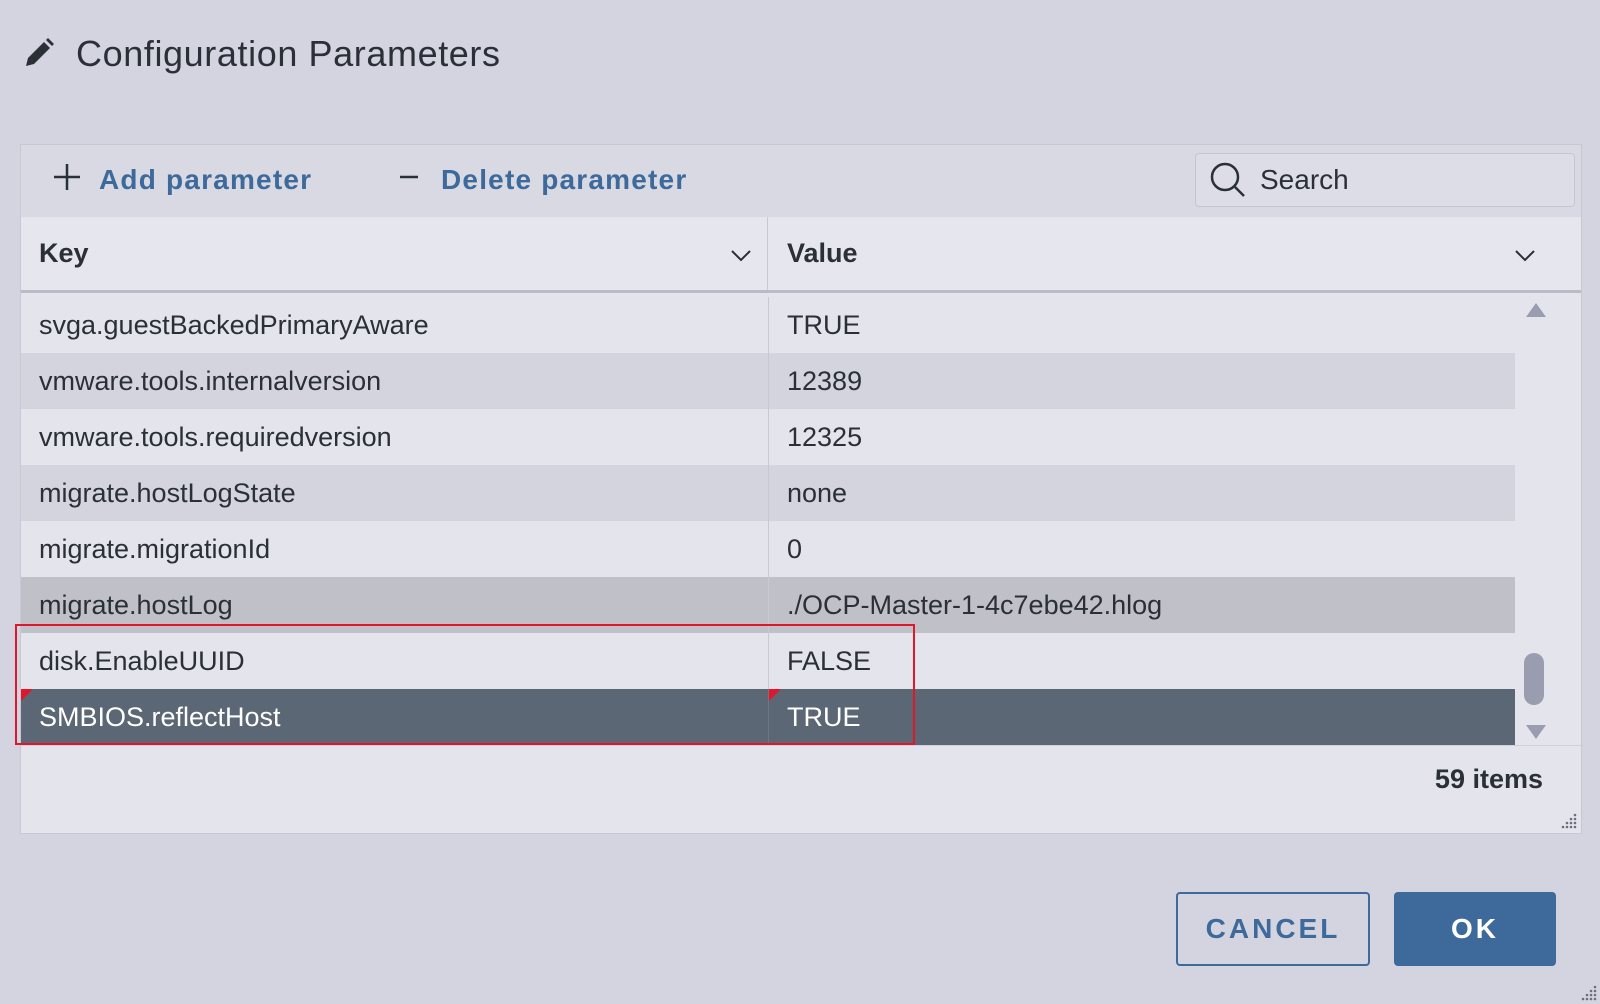  I want to click on column-header-value: Value, so click(1160, 253).